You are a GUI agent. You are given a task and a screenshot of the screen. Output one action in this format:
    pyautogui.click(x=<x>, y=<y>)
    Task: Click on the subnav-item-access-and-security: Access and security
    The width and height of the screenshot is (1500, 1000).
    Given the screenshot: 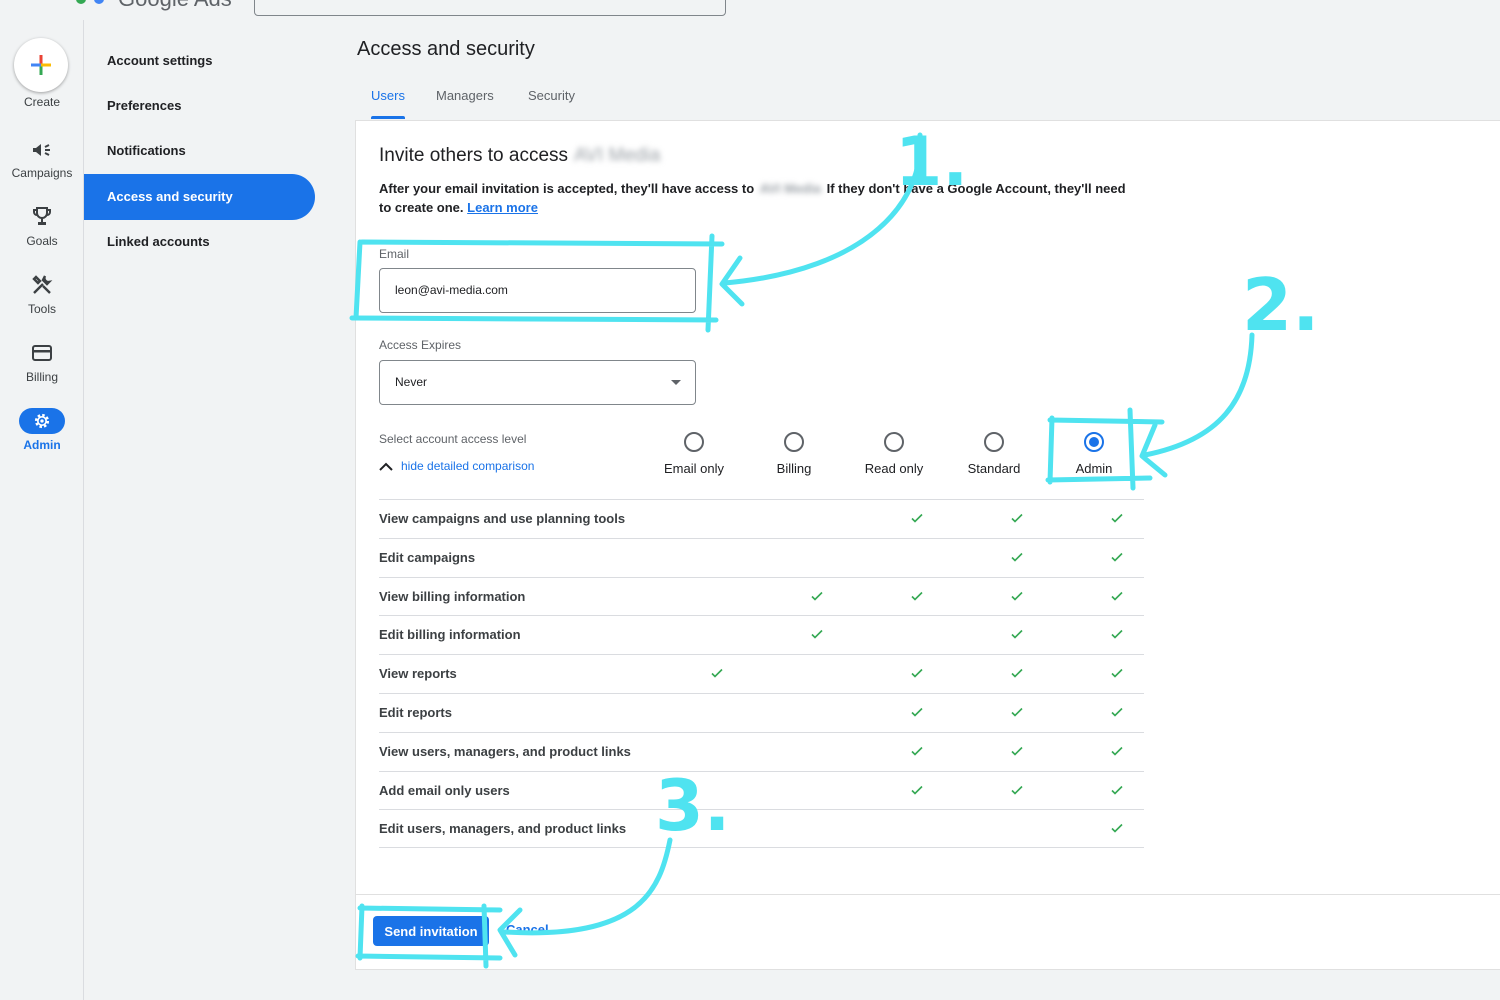 What is the action you would take?
    pyautogui.click(x=199, y=197)
    